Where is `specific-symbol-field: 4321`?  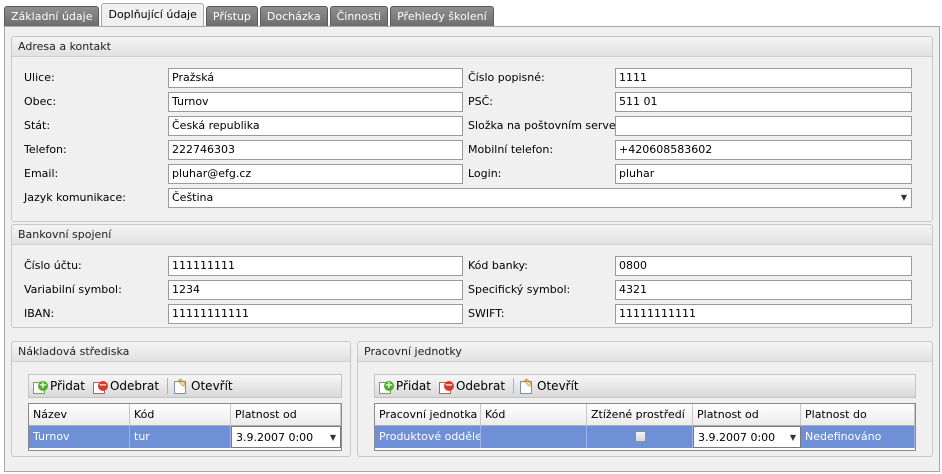 specific-symbol-field: 4321 is located at coordinates (763, 290).